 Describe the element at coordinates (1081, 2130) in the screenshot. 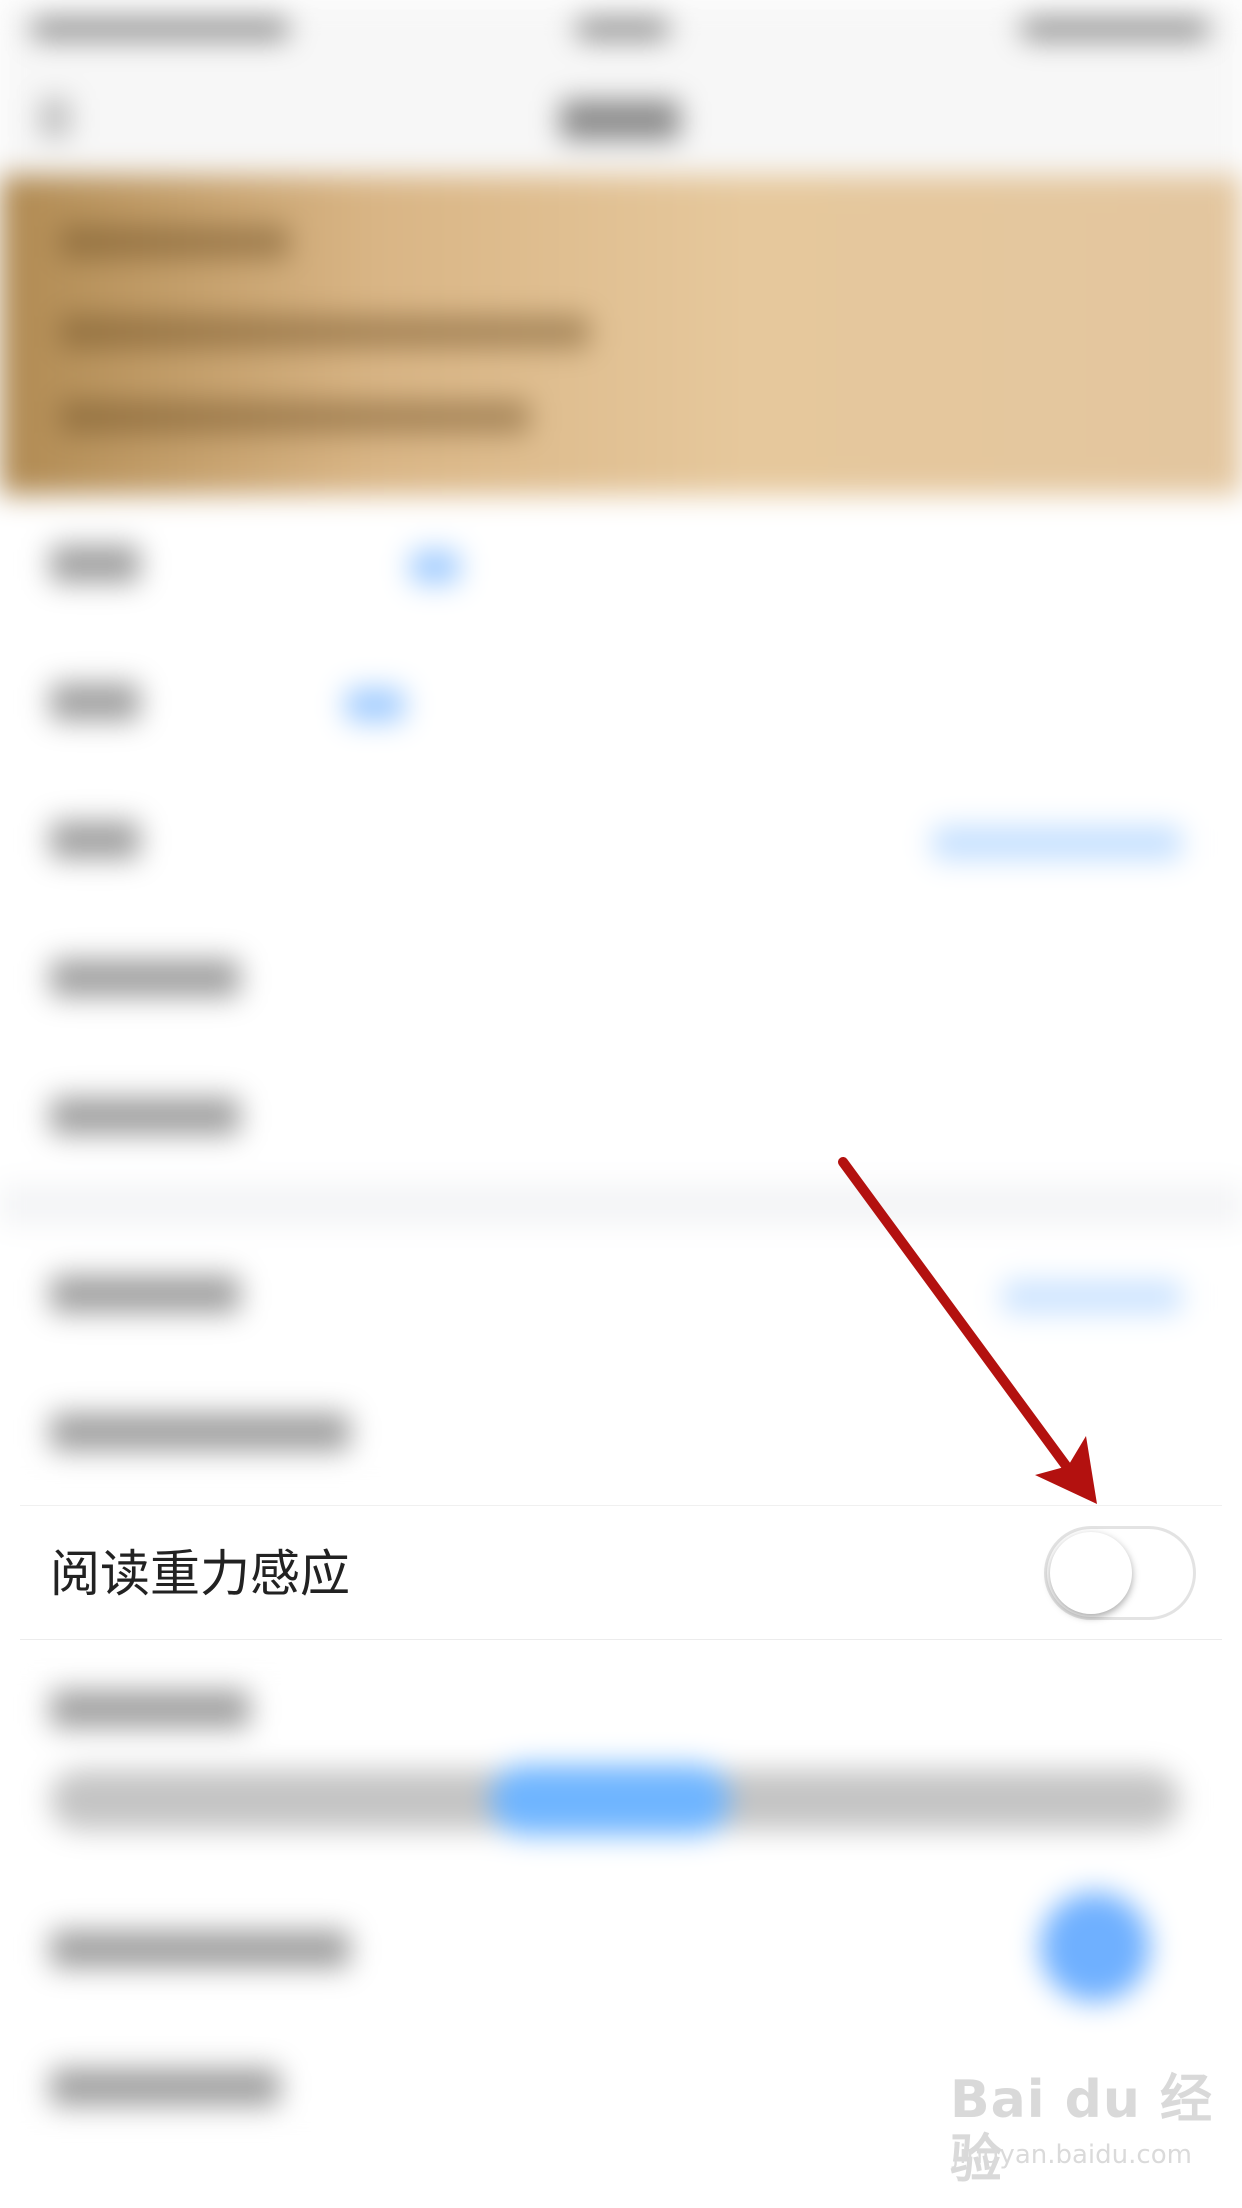

I see `watermark-brand: Bai du 经验` at that location.